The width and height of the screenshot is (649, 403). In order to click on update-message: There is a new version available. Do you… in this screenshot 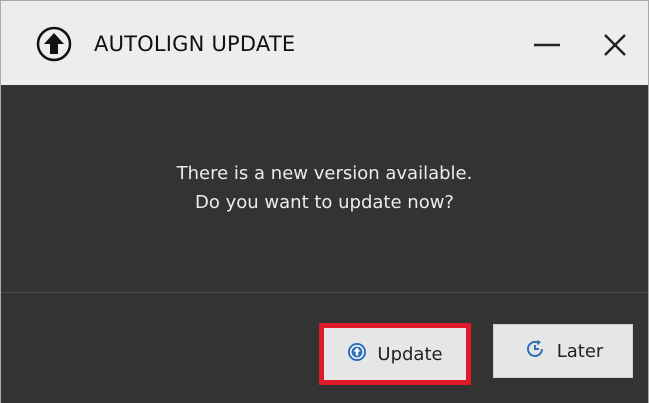, I will do `click(324, 188)`.